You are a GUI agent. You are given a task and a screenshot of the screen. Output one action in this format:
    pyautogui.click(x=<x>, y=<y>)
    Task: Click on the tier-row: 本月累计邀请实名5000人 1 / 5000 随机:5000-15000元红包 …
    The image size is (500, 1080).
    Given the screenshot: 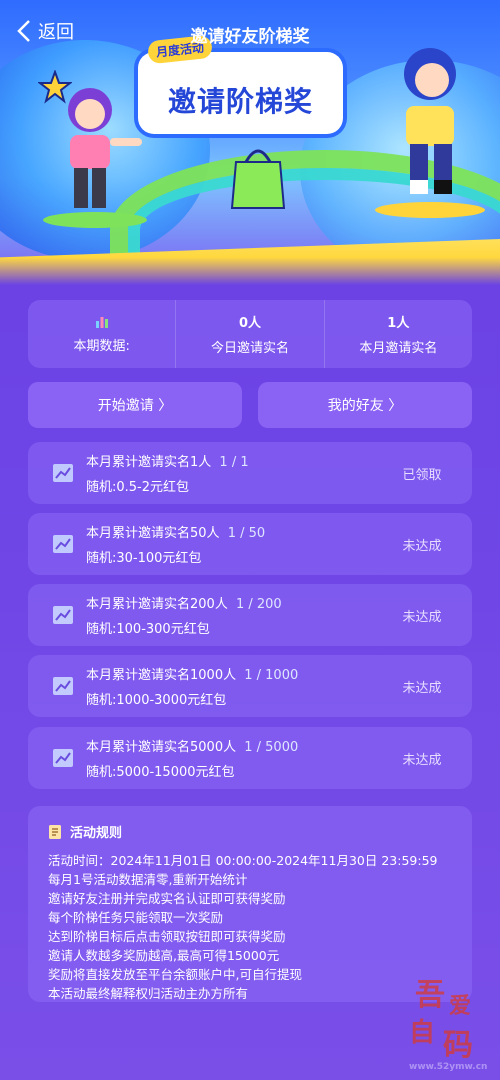 What is the action you would take?
    pyautogui.click(x=250, y=758)
    